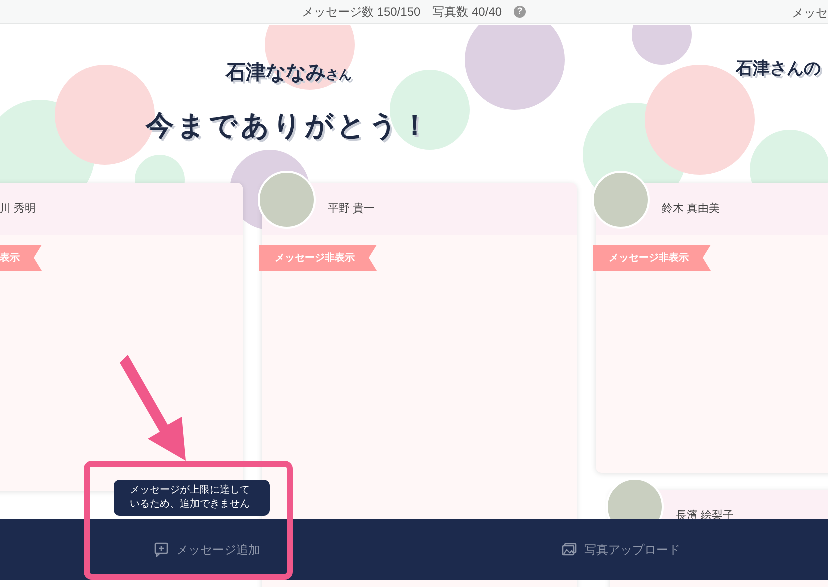  I want to click on recipient-name: 石津ななみさん, so click(289, 72).